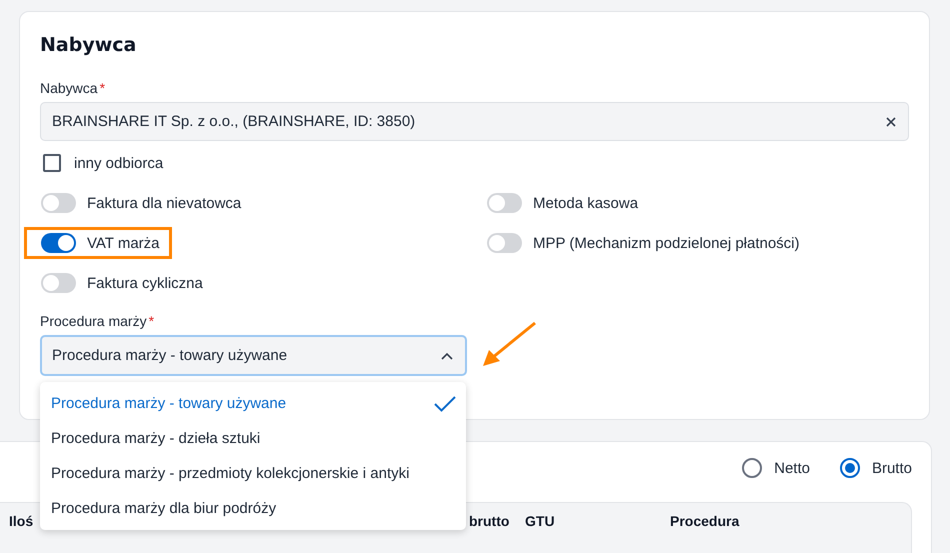  Describe the element at coordinates (253, 508) in the screenshot. I see `dropdown-option: Procedura marży dla biur podróży` at that location.